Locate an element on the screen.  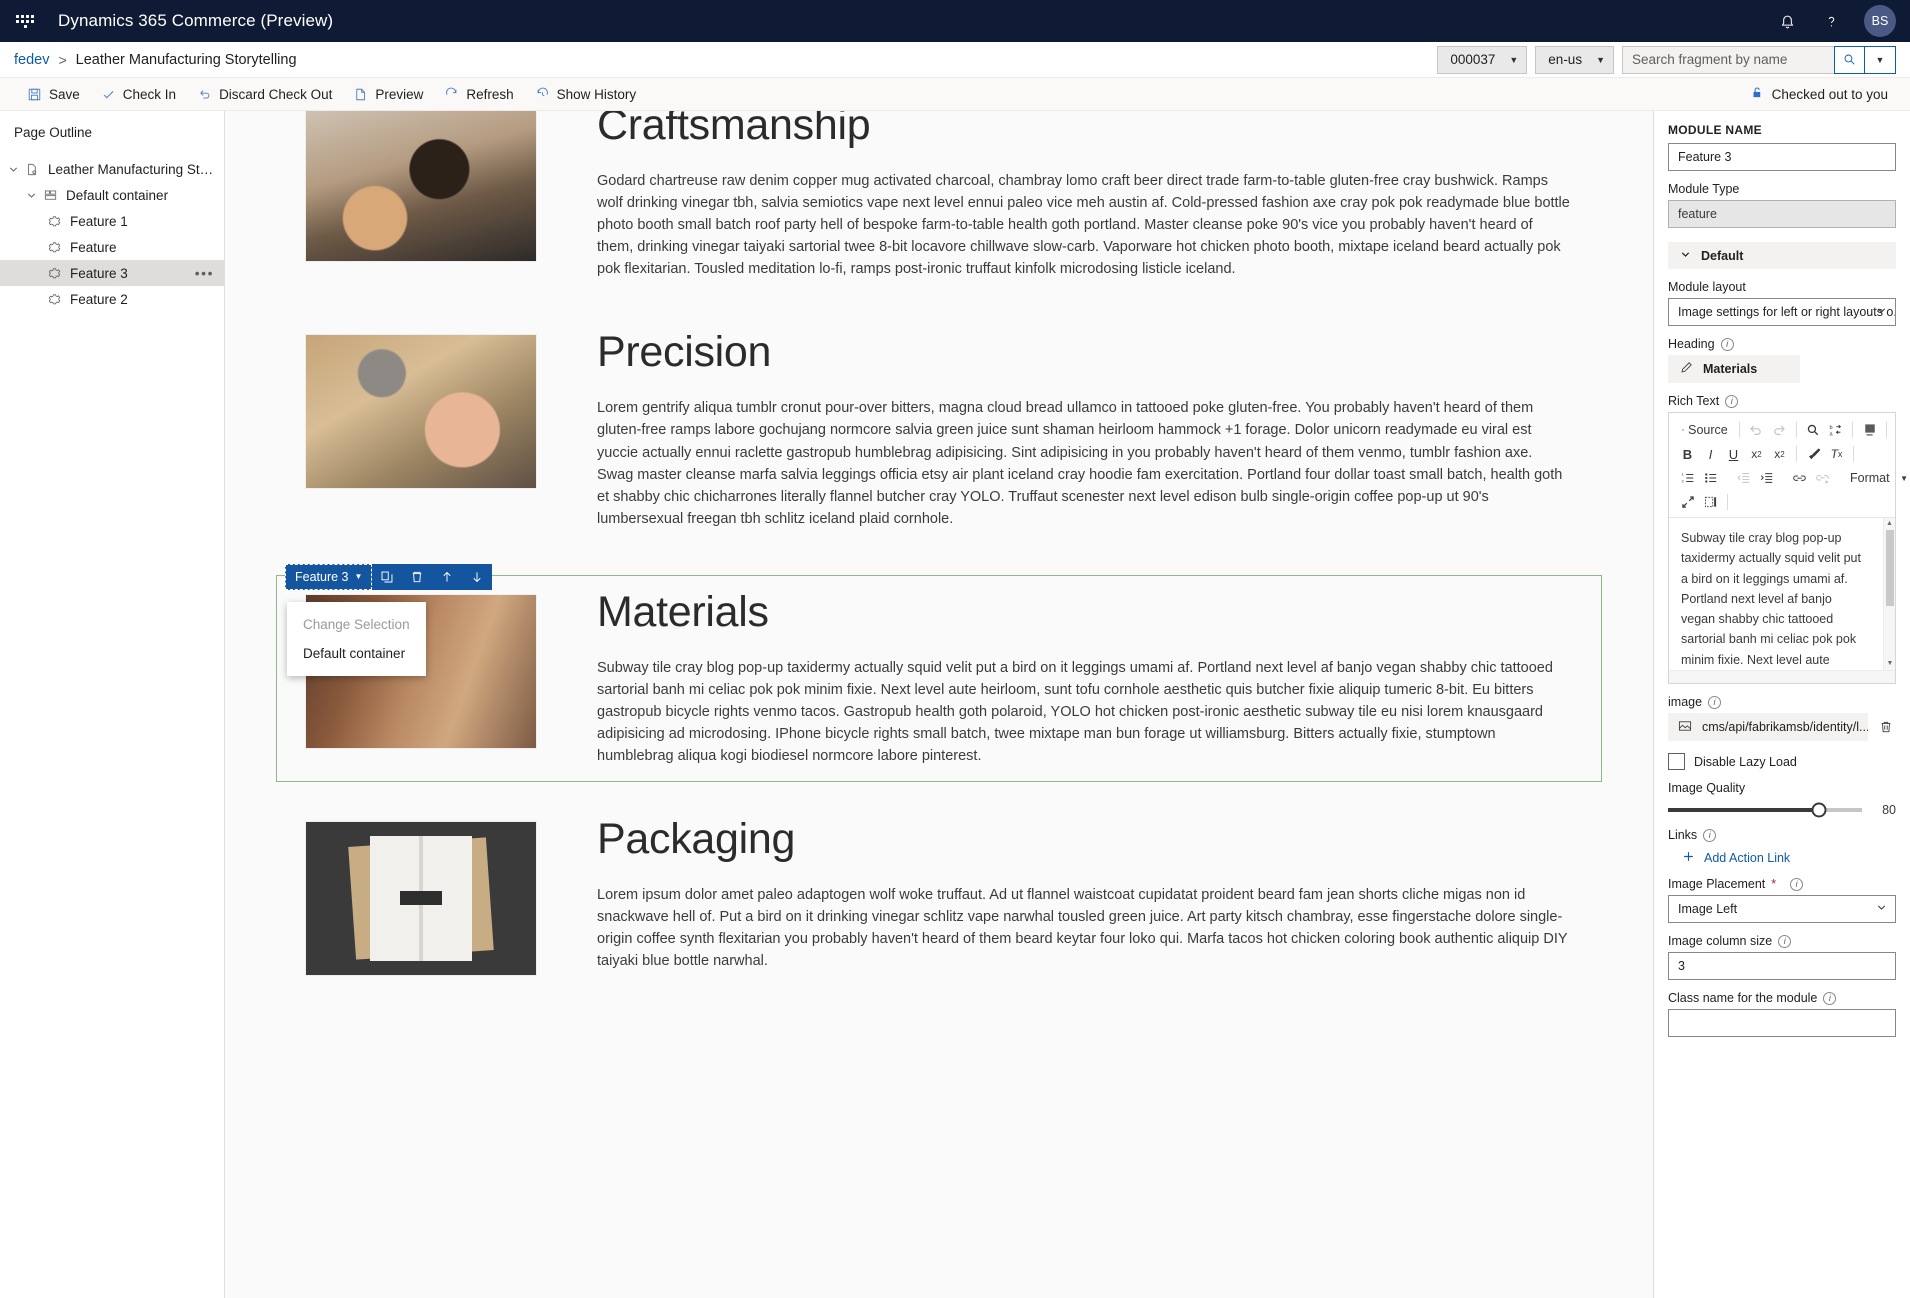
remove-format-block-icon is located at coordinates (1869, 430).